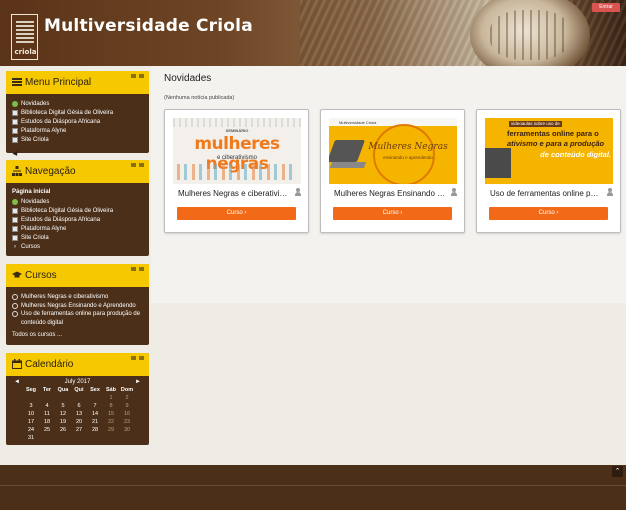 The height and width of the screenshot is (510, 626). I want to click on calendar-day: 20, so click(79, 422).